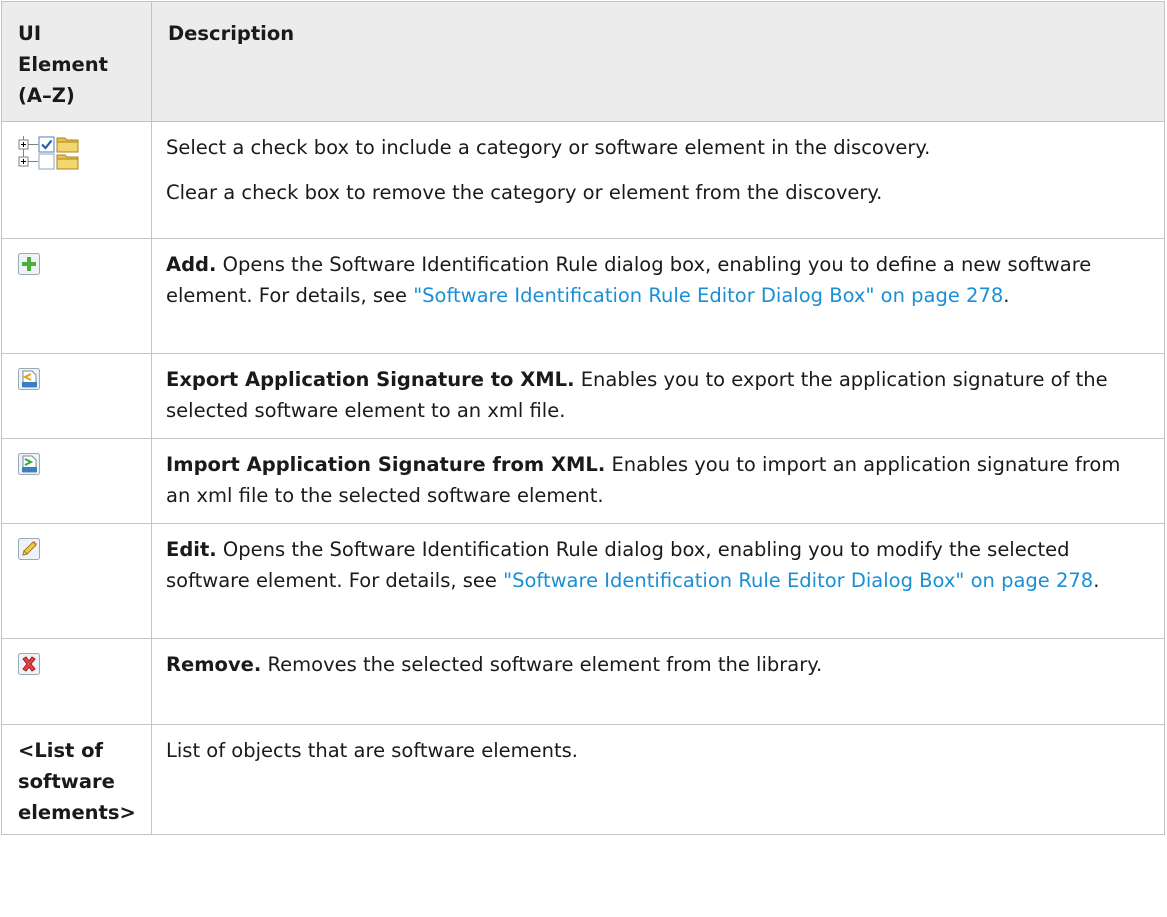 The image size is (1167, 917). What do you see at coordinates (191, 549) in the screenshot?
I see `element-title: Edit.` at bounding box center [191, 549].